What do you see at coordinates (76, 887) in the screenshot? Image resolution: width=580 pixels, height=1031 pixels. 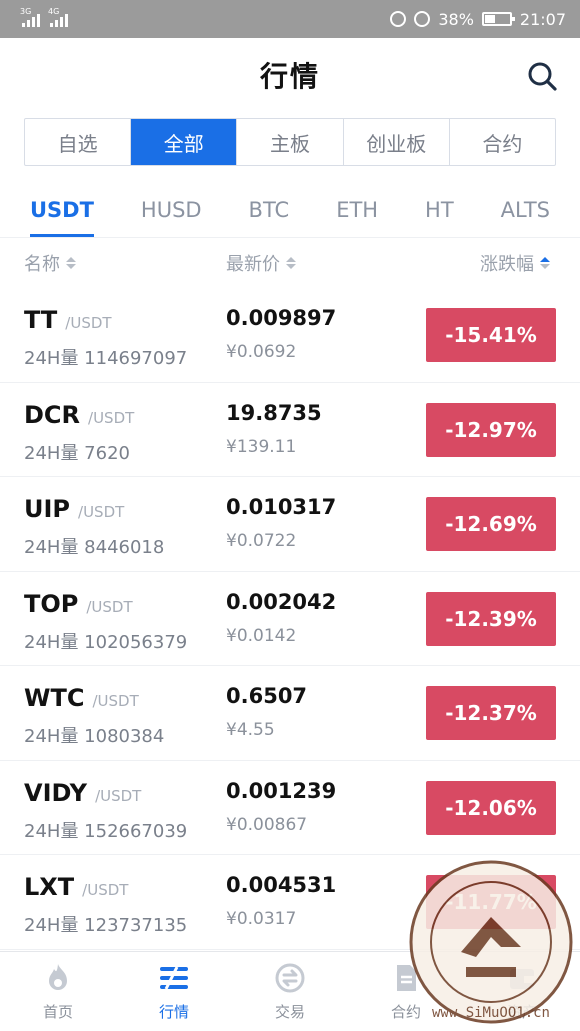 I see `symbol: LXT /USDT` at bounding box center [76, 887].